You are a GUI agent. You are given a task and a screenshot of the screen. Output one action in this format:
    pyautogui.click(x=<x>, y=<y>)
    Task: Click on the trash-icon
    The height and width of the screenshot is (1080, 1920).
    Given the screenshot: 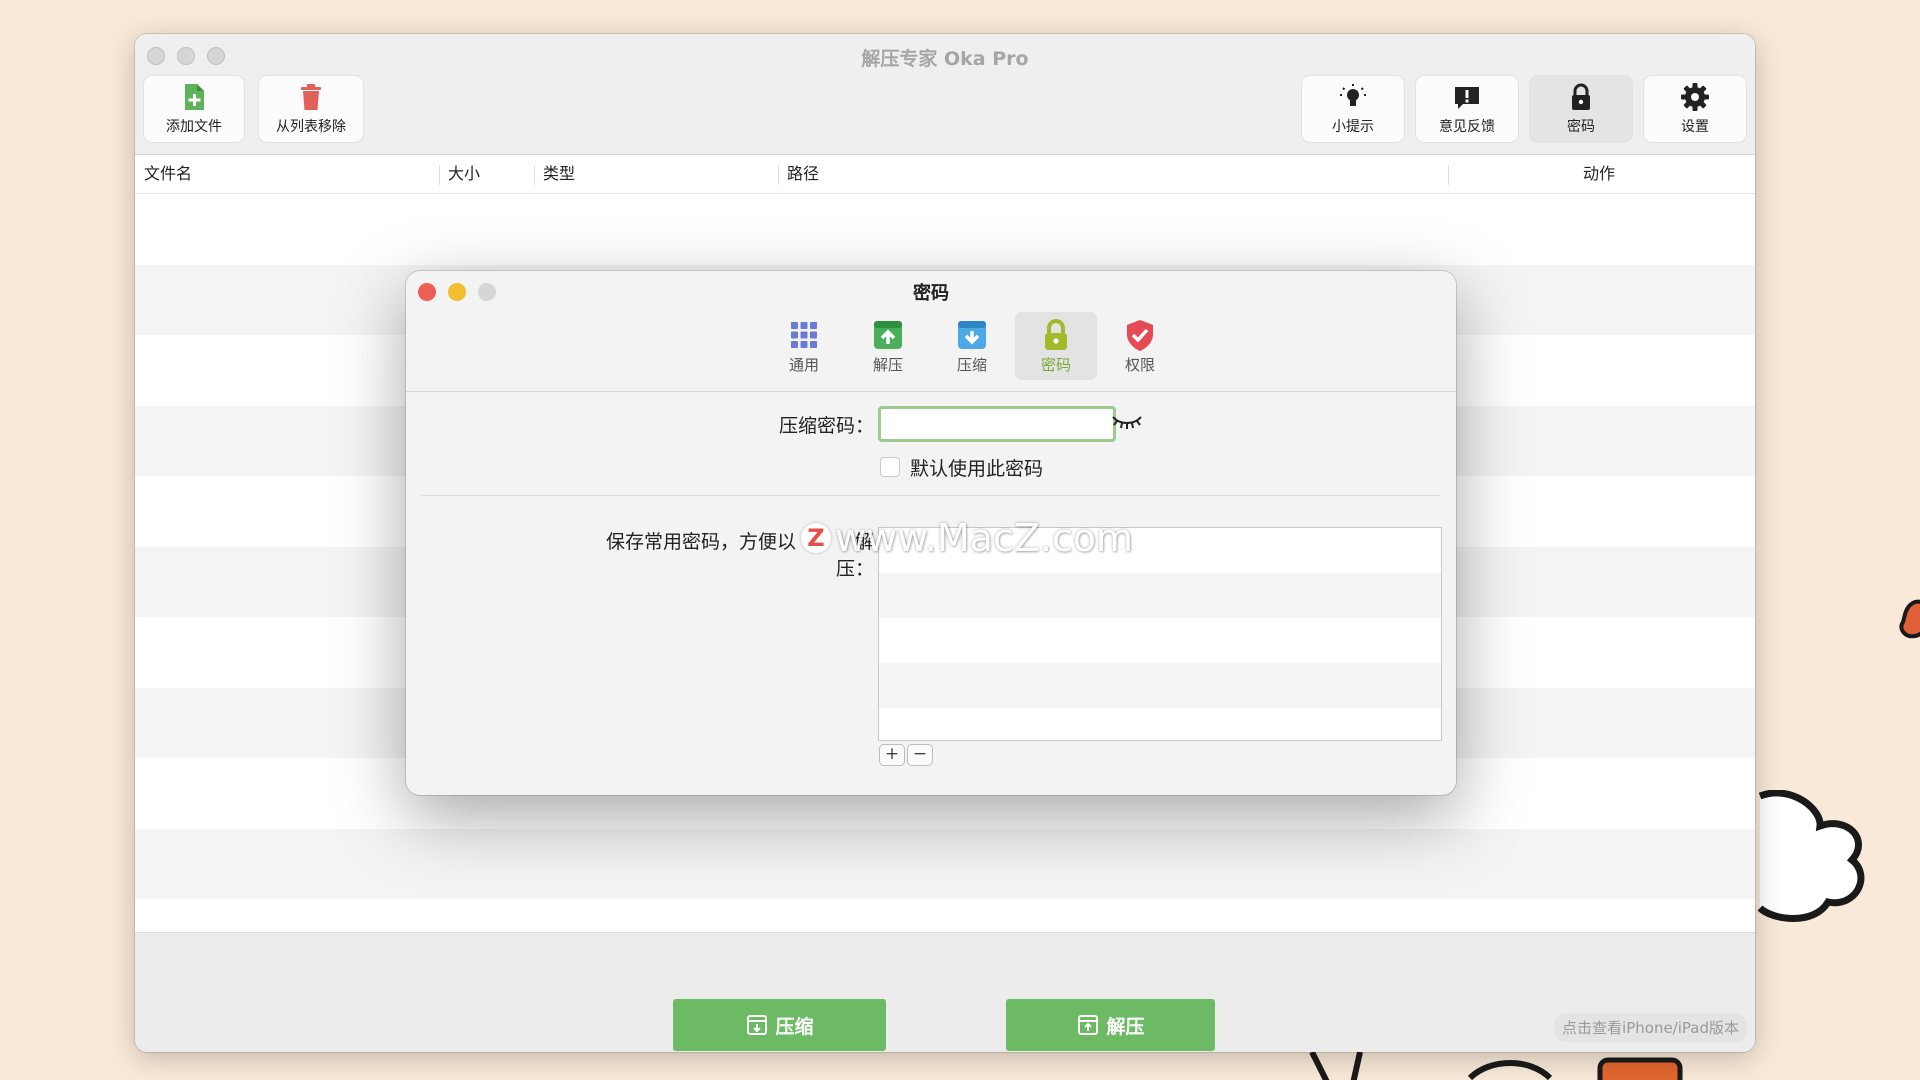 What is the action you would take?
    pyautogui.click(x=311, y=97)
    